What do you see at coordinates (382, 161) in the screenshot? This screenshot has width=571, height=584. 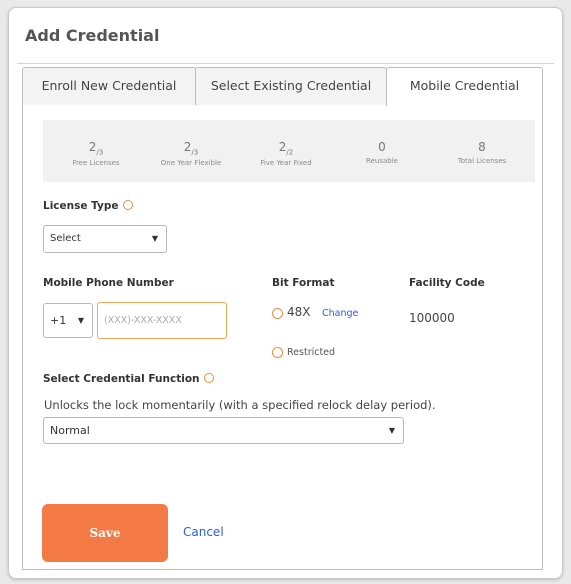 I see `license-label: Reusable` at bounding box center [382, 161].